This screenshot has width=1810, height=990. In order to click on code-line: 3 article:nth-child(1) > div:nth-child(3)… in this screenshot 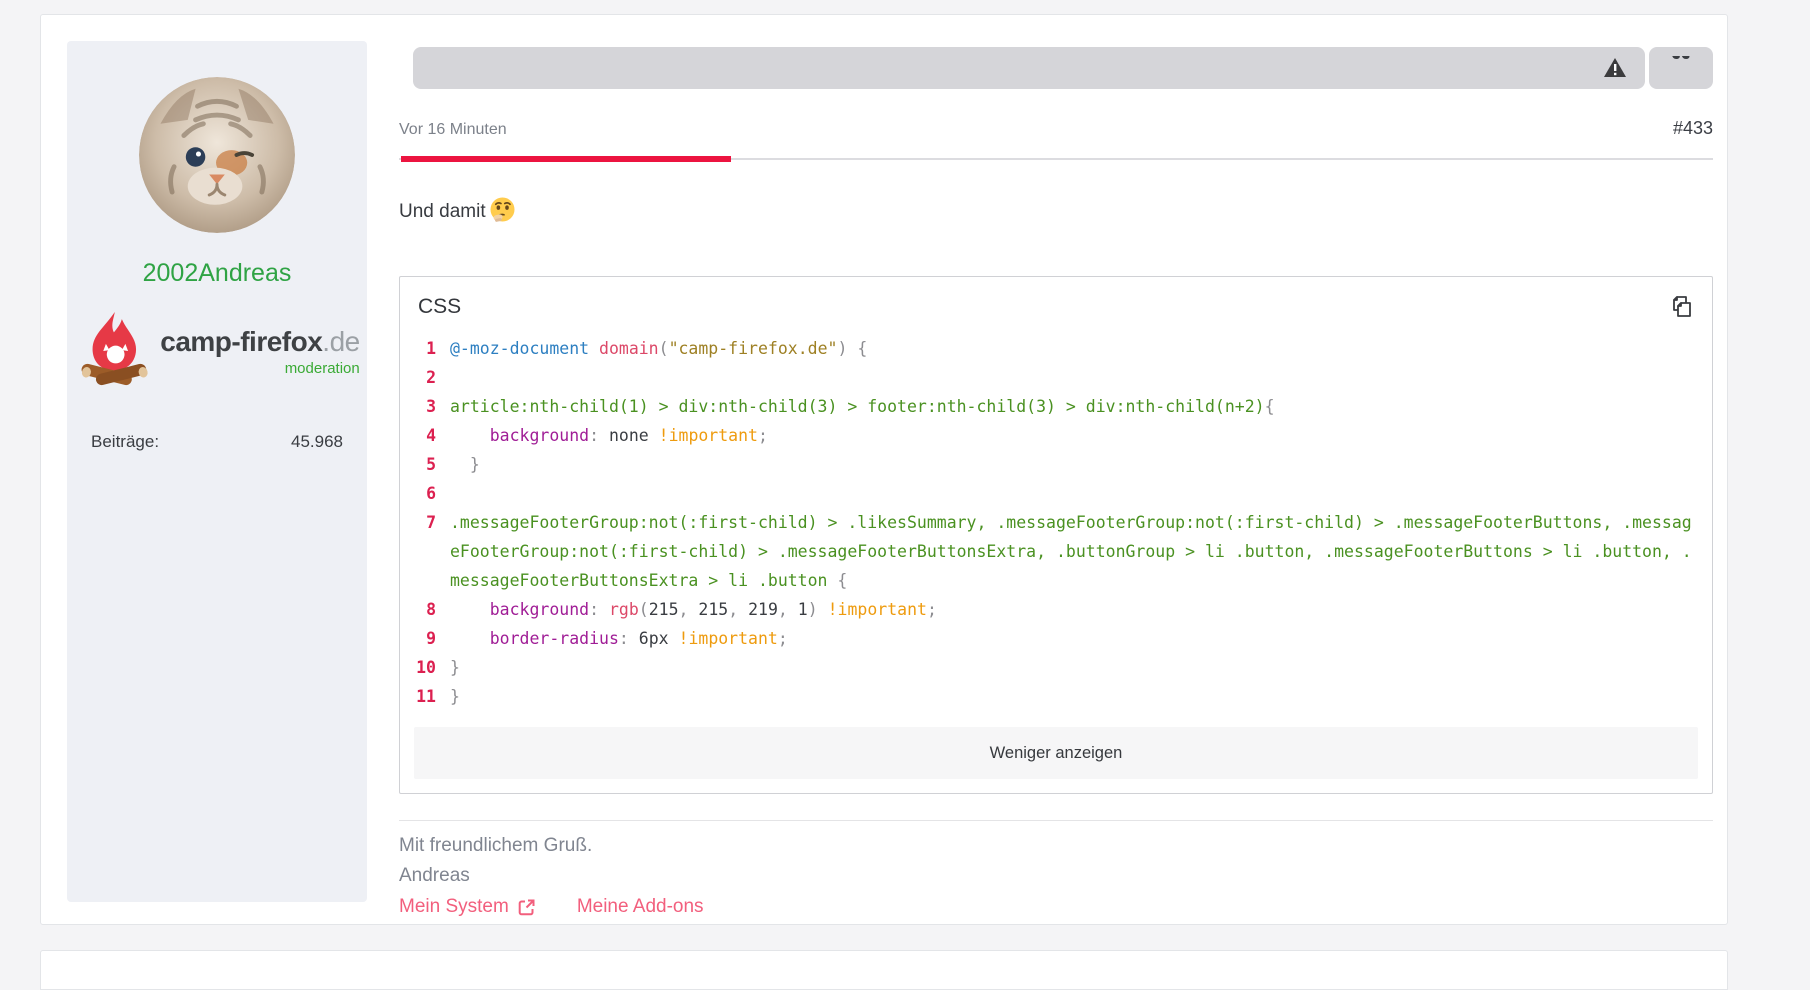, I will do `click(850, 406)`.